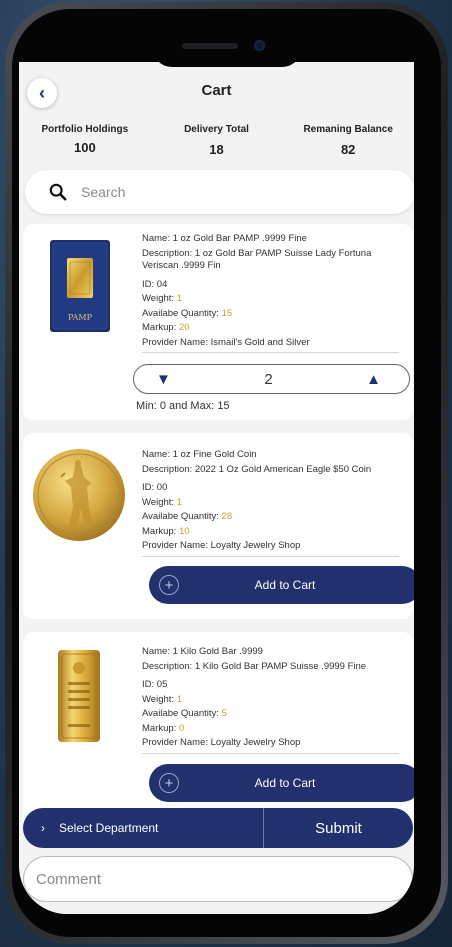  I want to click on product-markup: 10, so click(184, 531).